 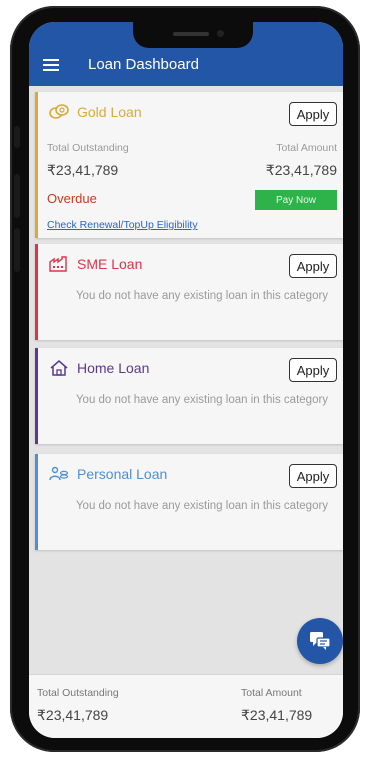 What do you see at coordinates (313, 476) in the screenshot?
I see `personal-loan-apply-button: Apply` at bounding box center [313, 476].